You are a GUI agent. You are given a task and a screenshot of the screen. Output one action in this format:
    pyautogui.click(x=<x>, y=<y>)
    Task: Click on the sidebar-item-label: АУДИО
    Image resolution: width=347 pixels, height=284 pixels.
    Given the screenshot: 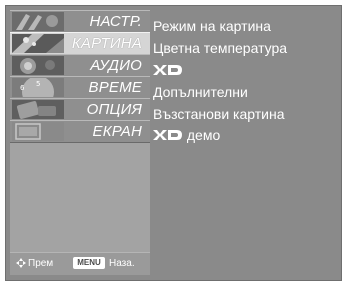 What is the action you would take?
    pyautogui.click(x=116, y=65)
    